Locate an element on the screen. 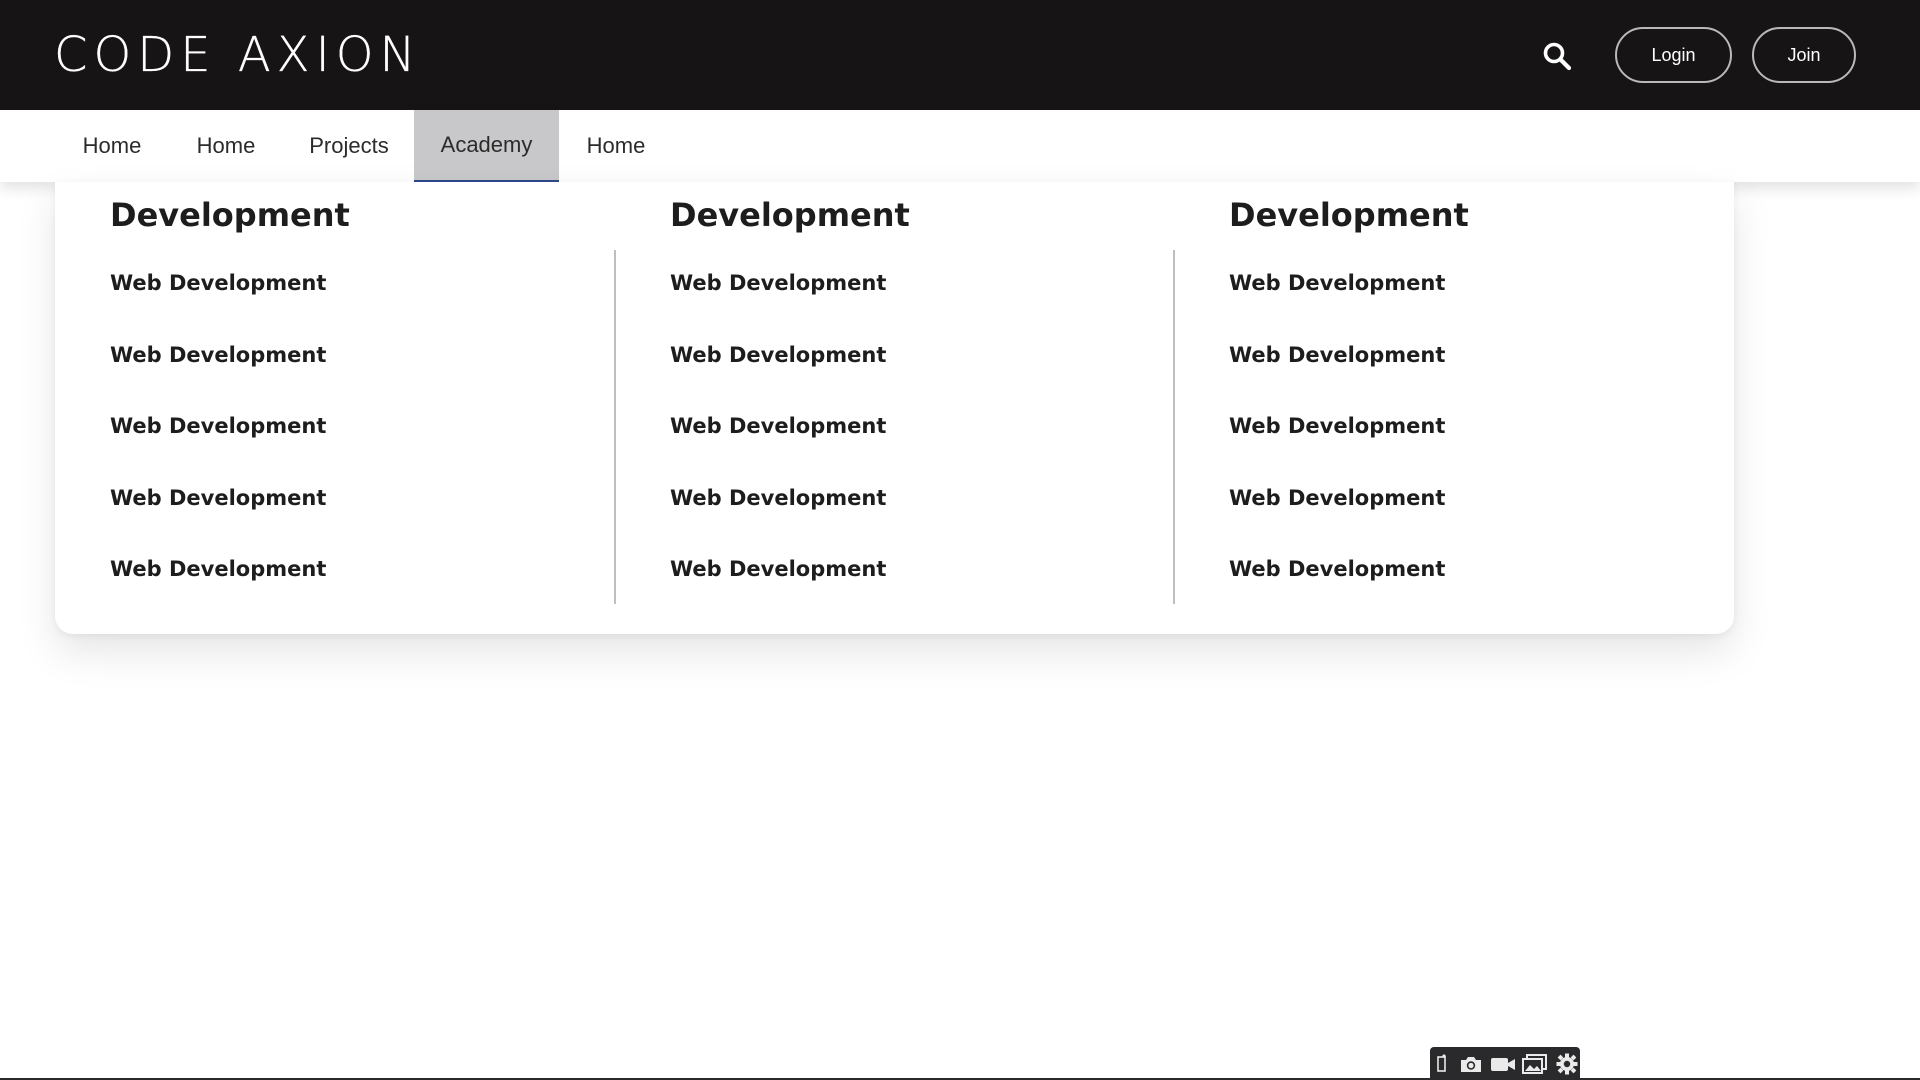 The height and width of the screenshot is (1080, 1920). gallery-icon is located at coordinates (1535, 1064).